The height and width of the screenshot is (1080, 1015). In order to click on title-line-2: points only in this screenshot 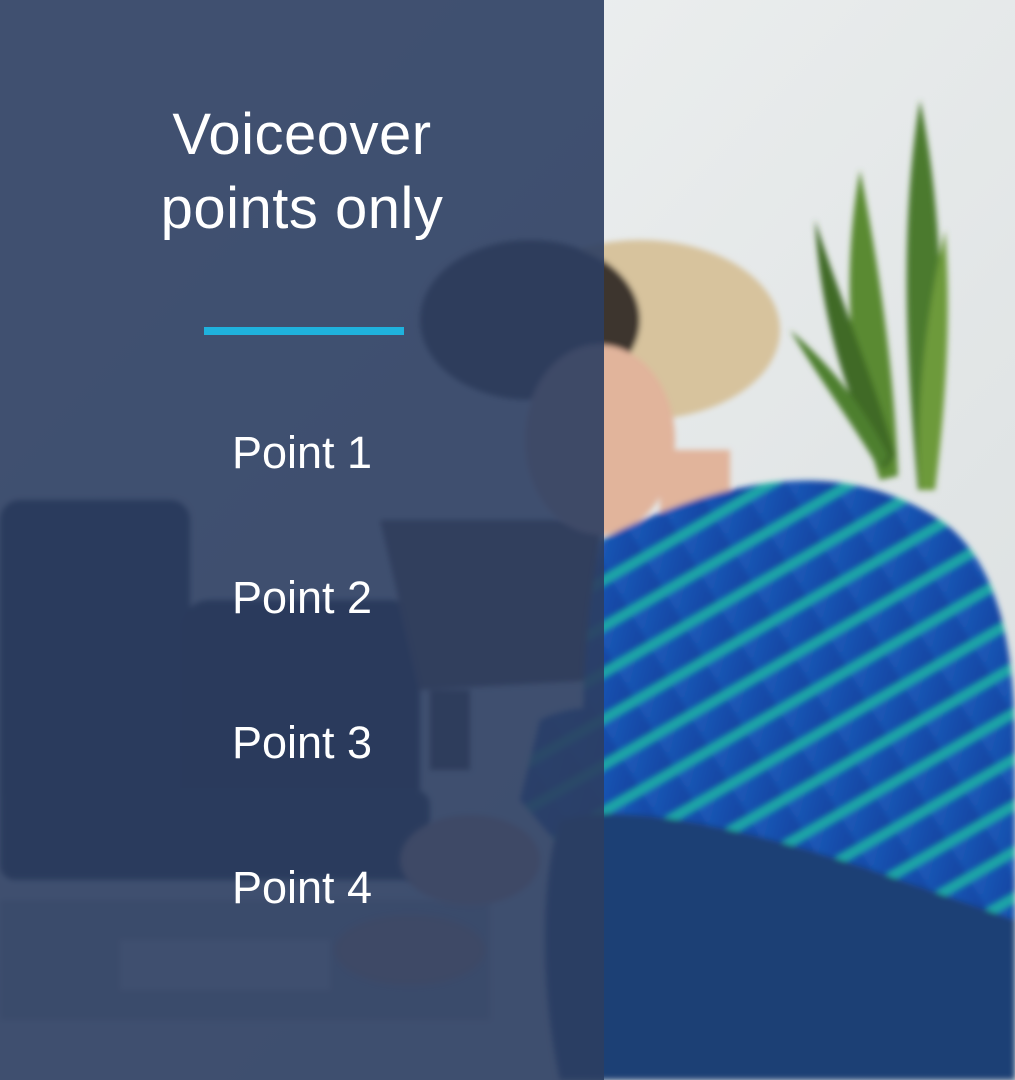, I will do `click(302, 208)`.